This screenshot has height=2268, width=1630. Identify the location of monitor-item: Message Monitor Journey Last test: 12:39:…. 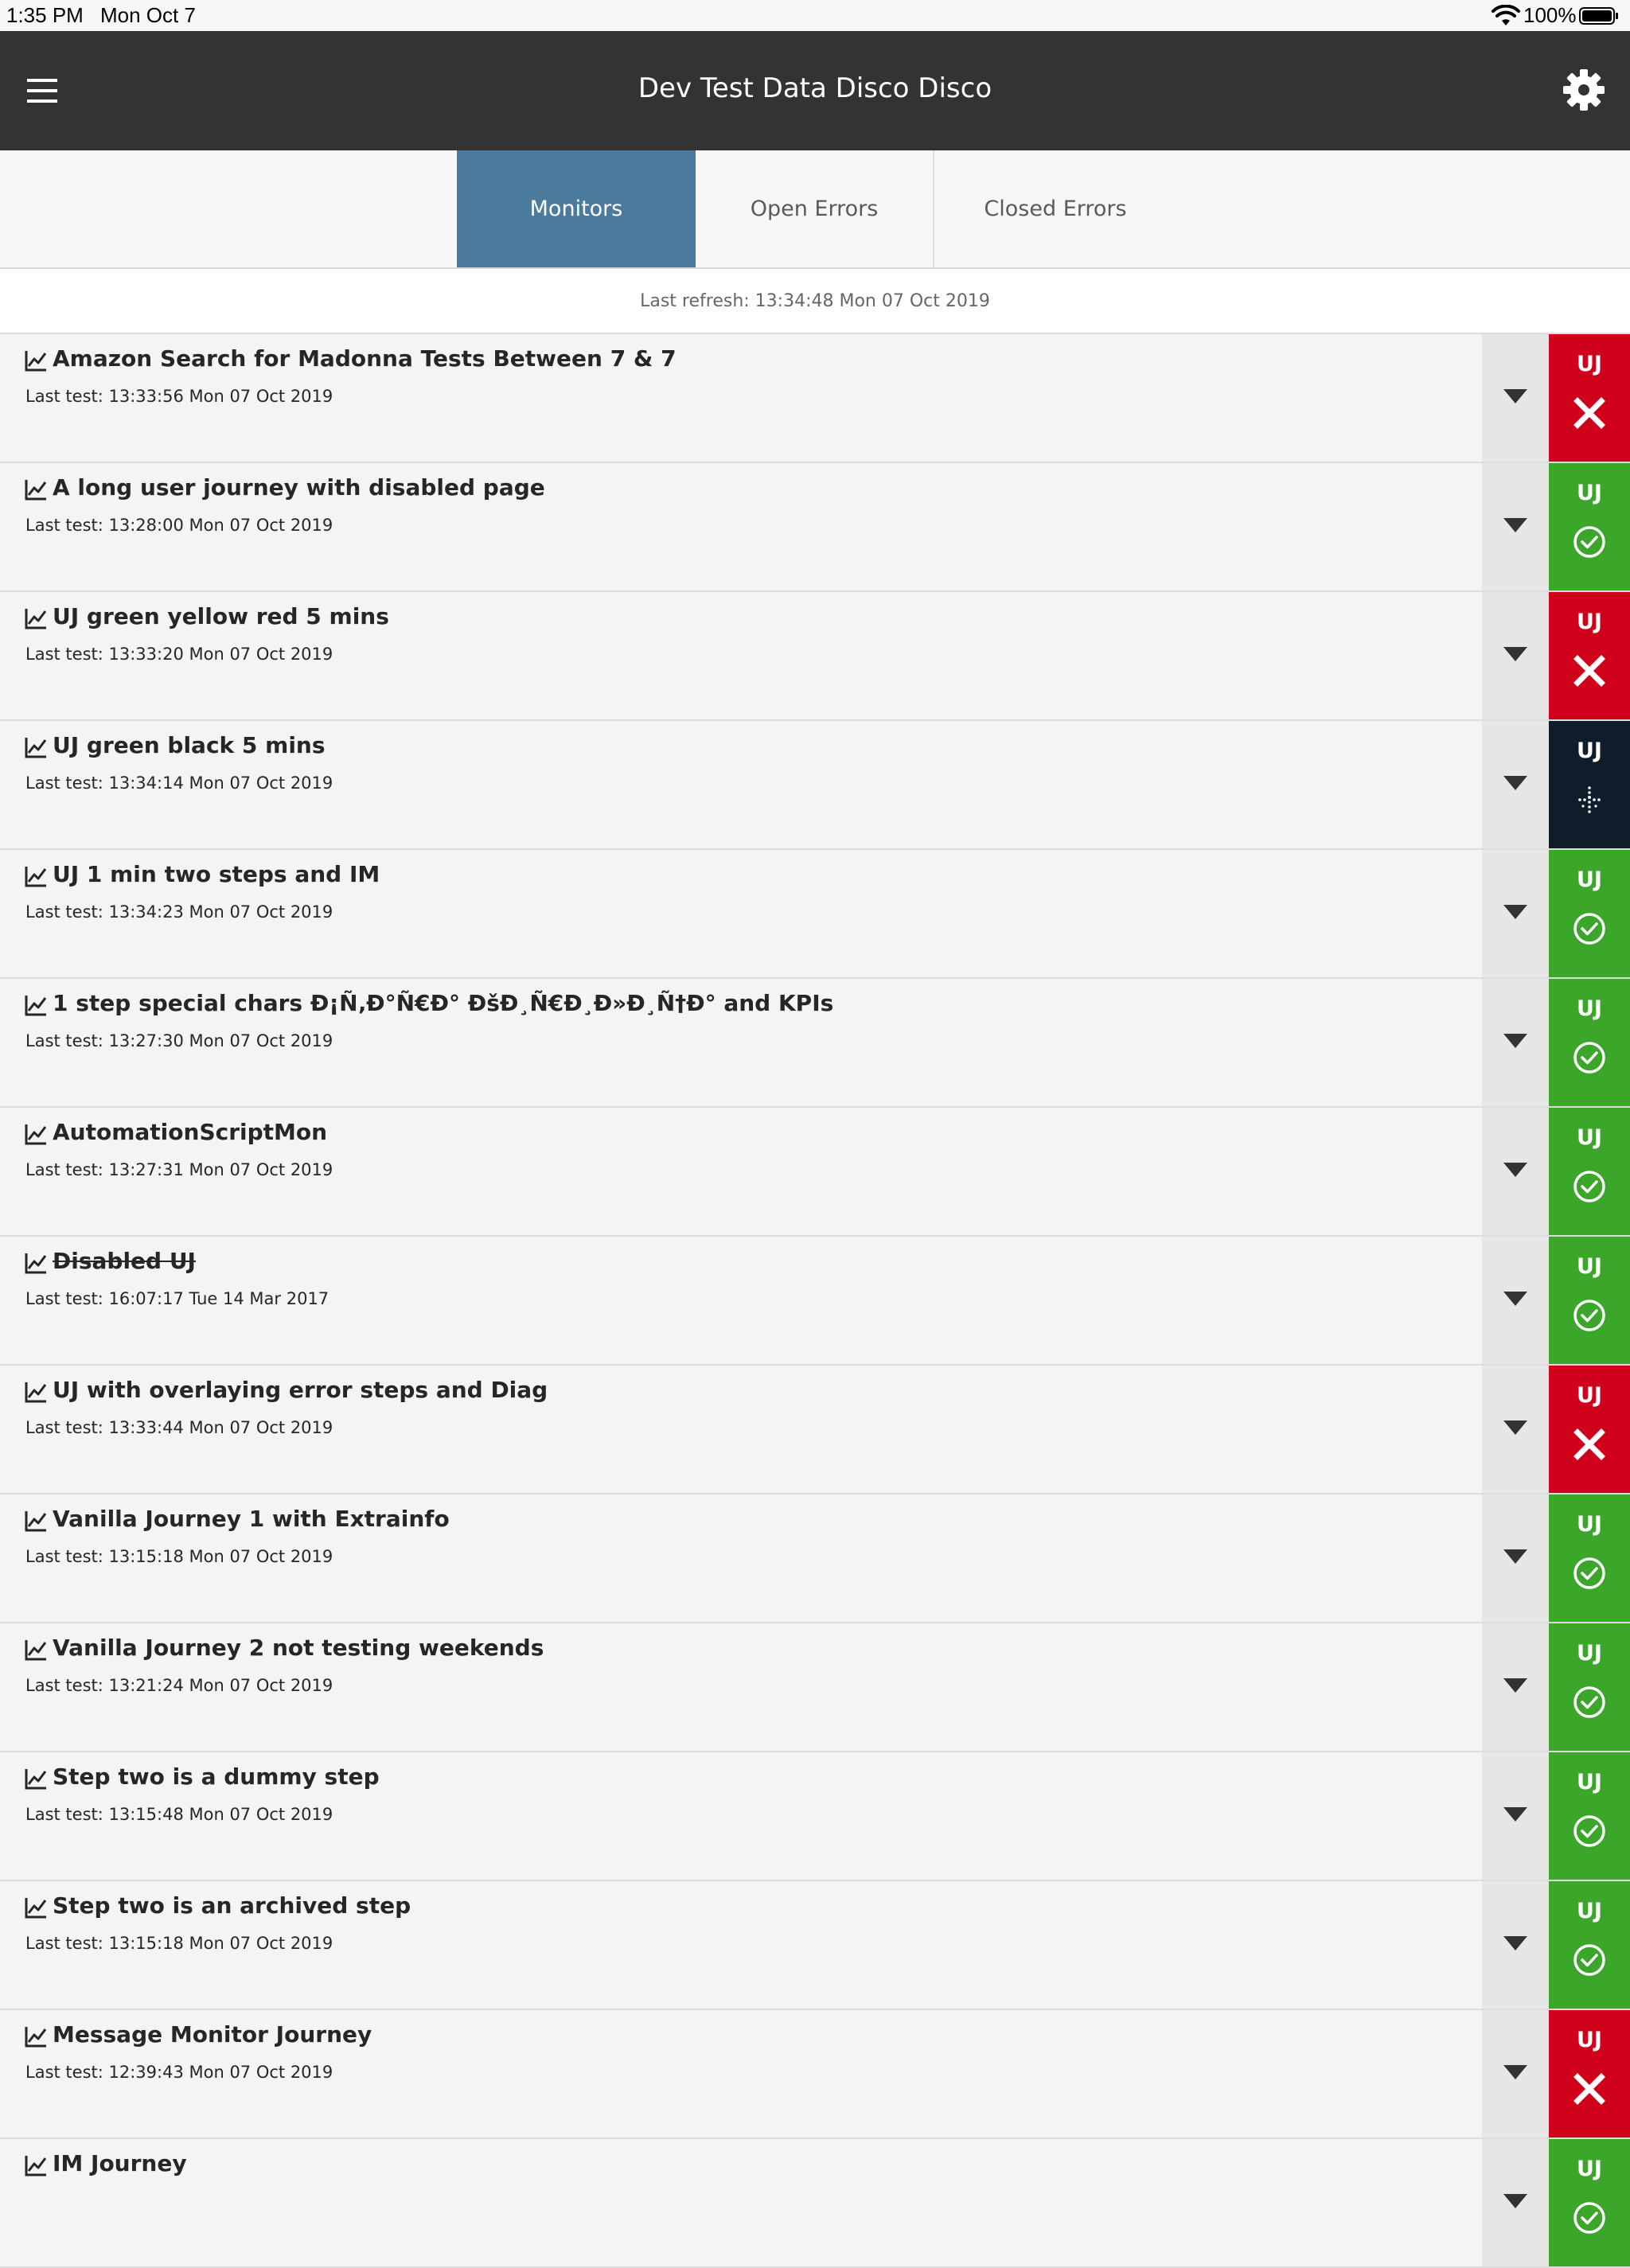
(741, 2073).